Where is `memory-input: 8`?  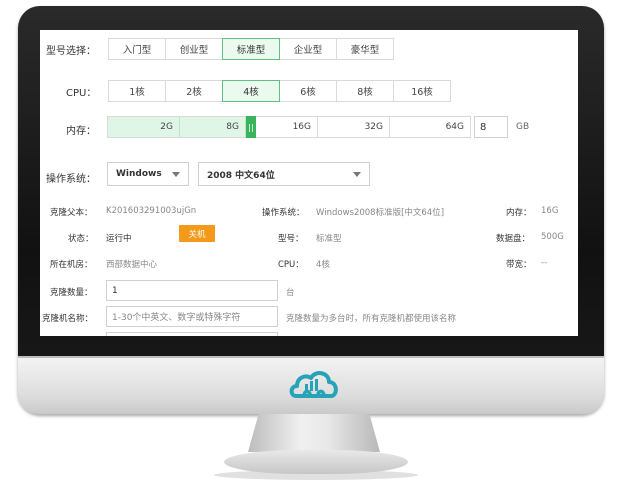
memory-input: 8 is located at coordinates (491, 127).